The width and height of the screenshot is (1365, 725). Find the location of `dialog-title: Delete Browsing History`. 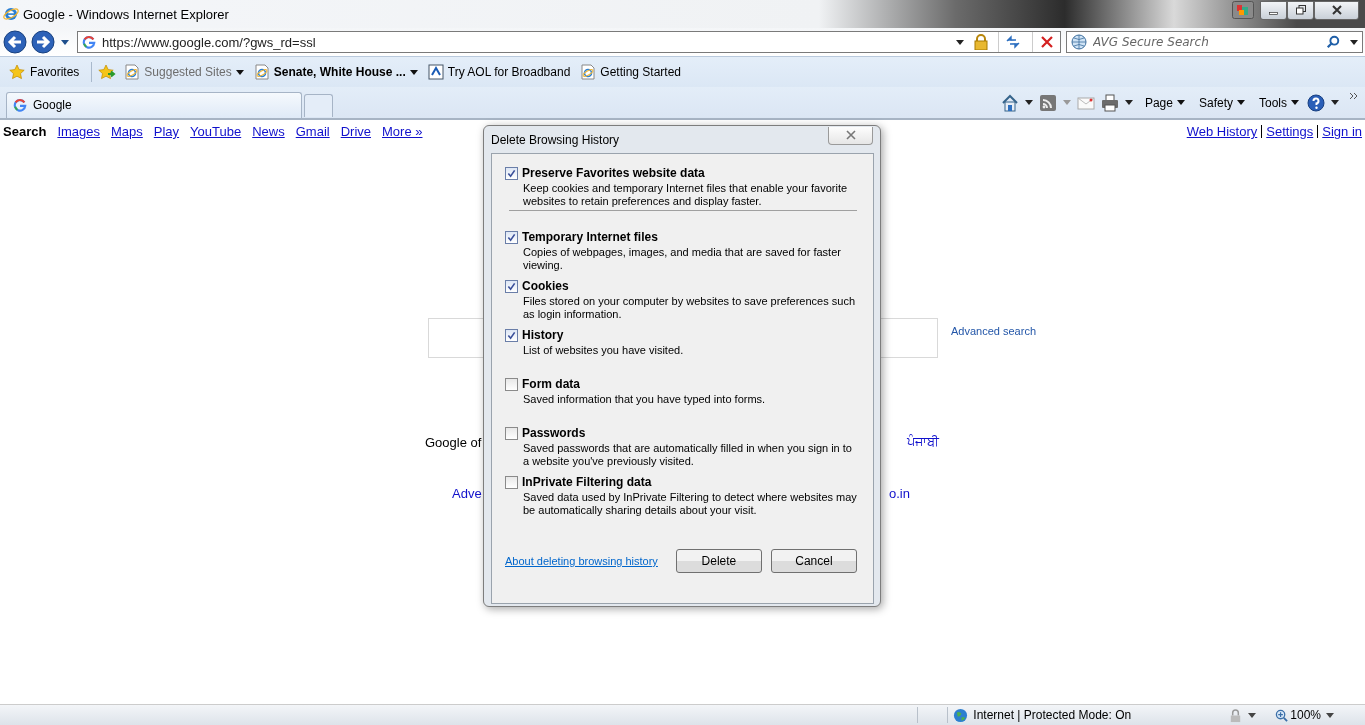

dialog-title: Delete Browsing History is located at coordinates (555, 139).